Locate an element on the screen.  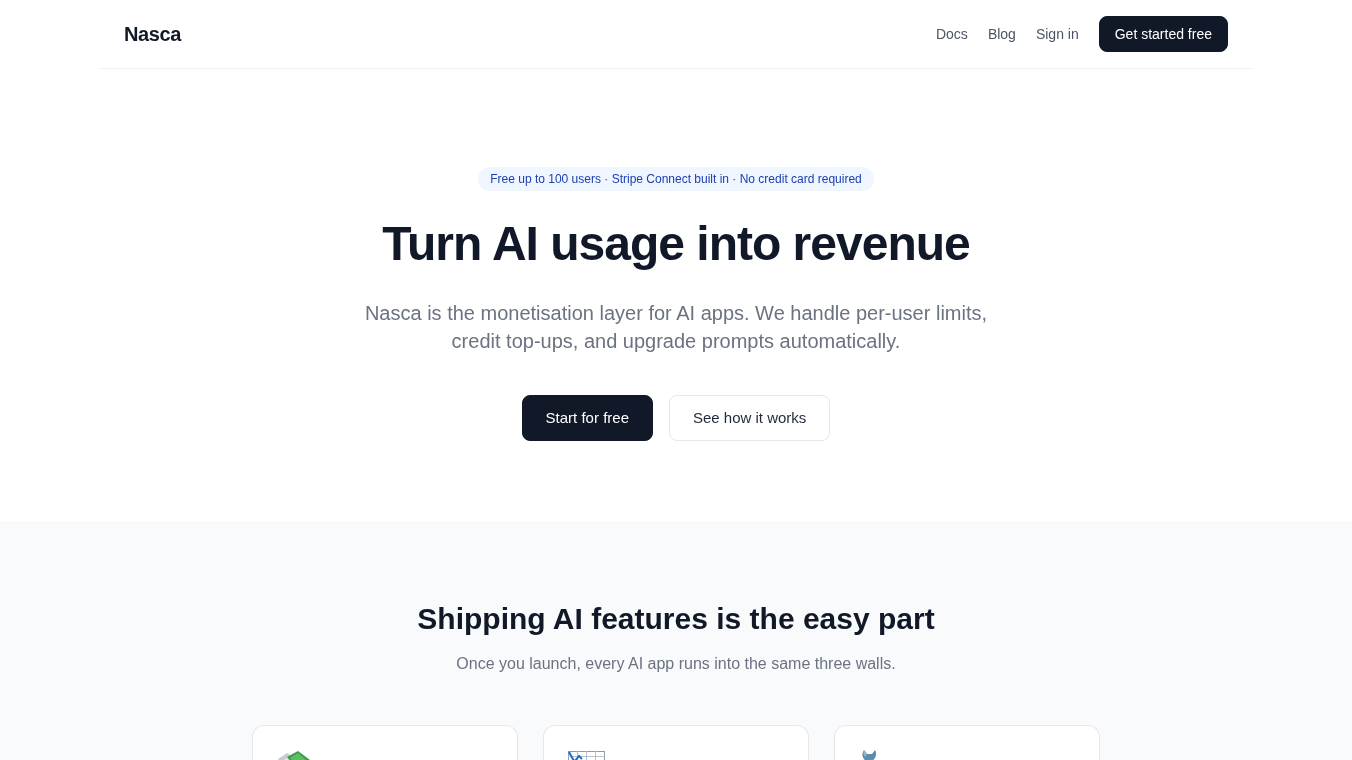
get-started-button: Get started free is located at coordinates (1163, 34).